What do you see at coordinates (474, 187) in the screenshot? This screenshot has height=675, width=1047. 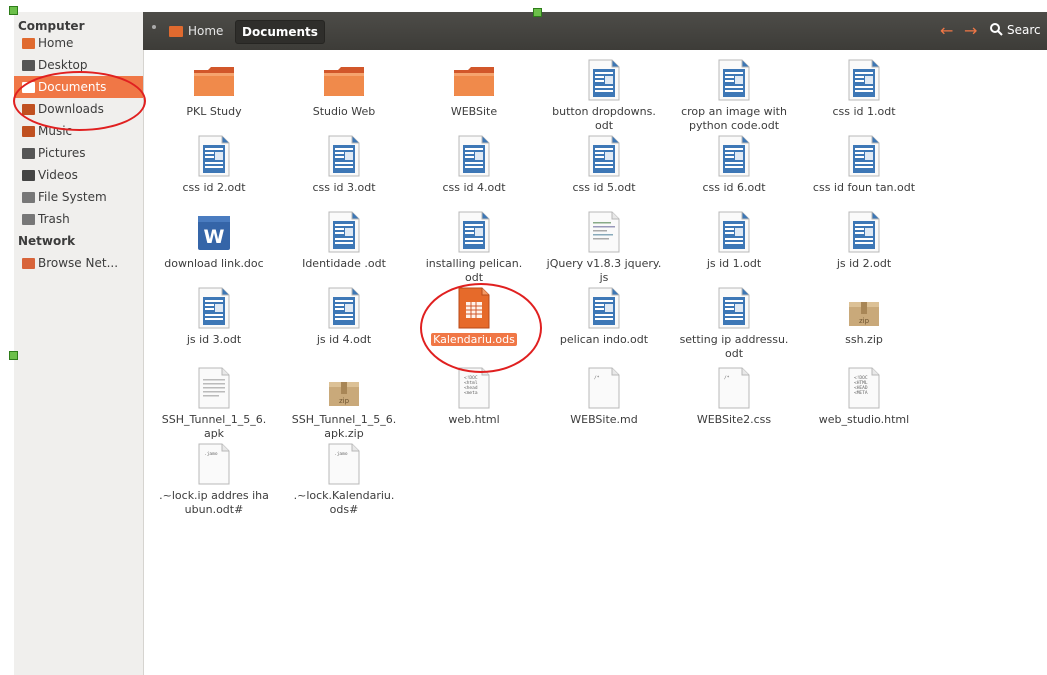 I see `file-name: css id 4.odt` at bounding box center [474, 187].